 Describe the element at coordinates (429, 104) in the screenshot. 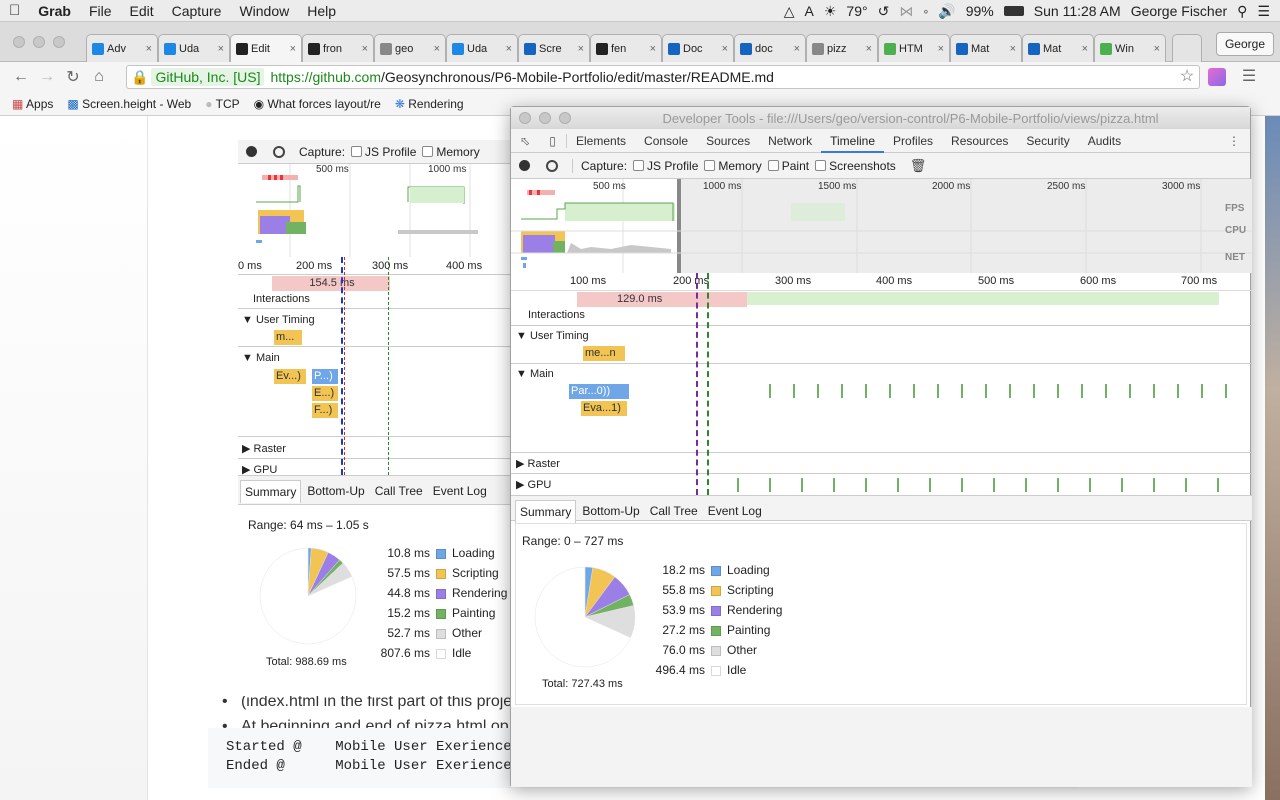

I see `bookmark-rendering: ❋ Rendering` at that location.